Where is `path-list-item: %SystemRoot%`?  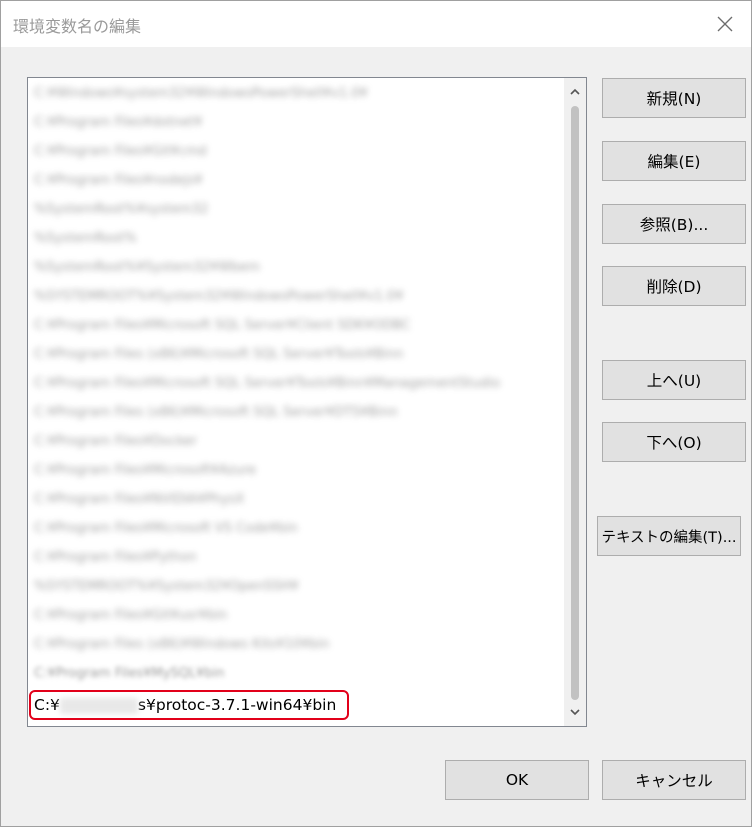 path-list-item: %SystemRoot% is located at coordinates (85, 241).